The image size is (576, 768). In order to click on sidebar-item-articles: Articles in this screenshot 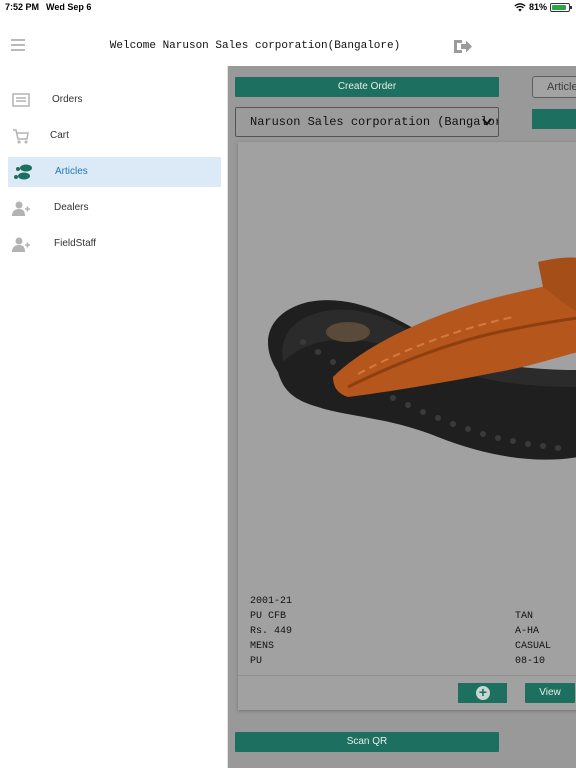, I will do `click(114, 172)`.